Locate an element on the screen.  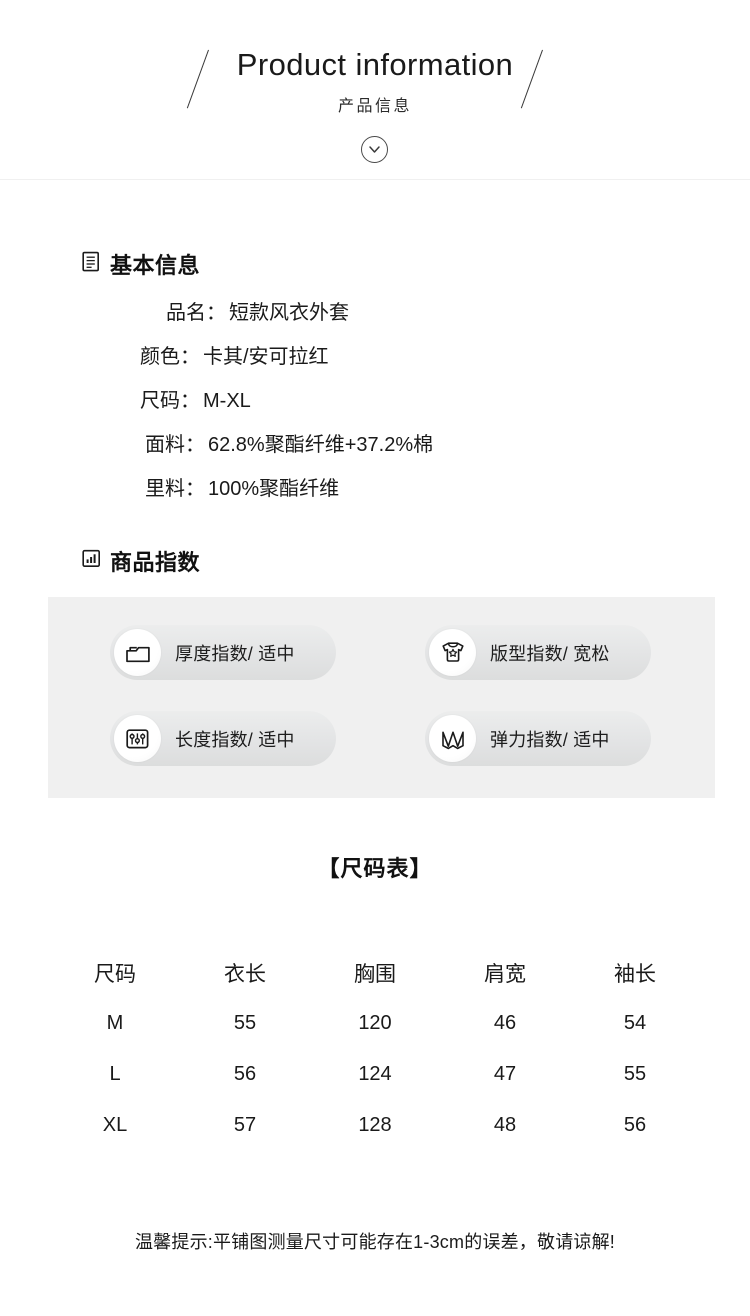
cell-size: M is located at coordinates (115, 1023).